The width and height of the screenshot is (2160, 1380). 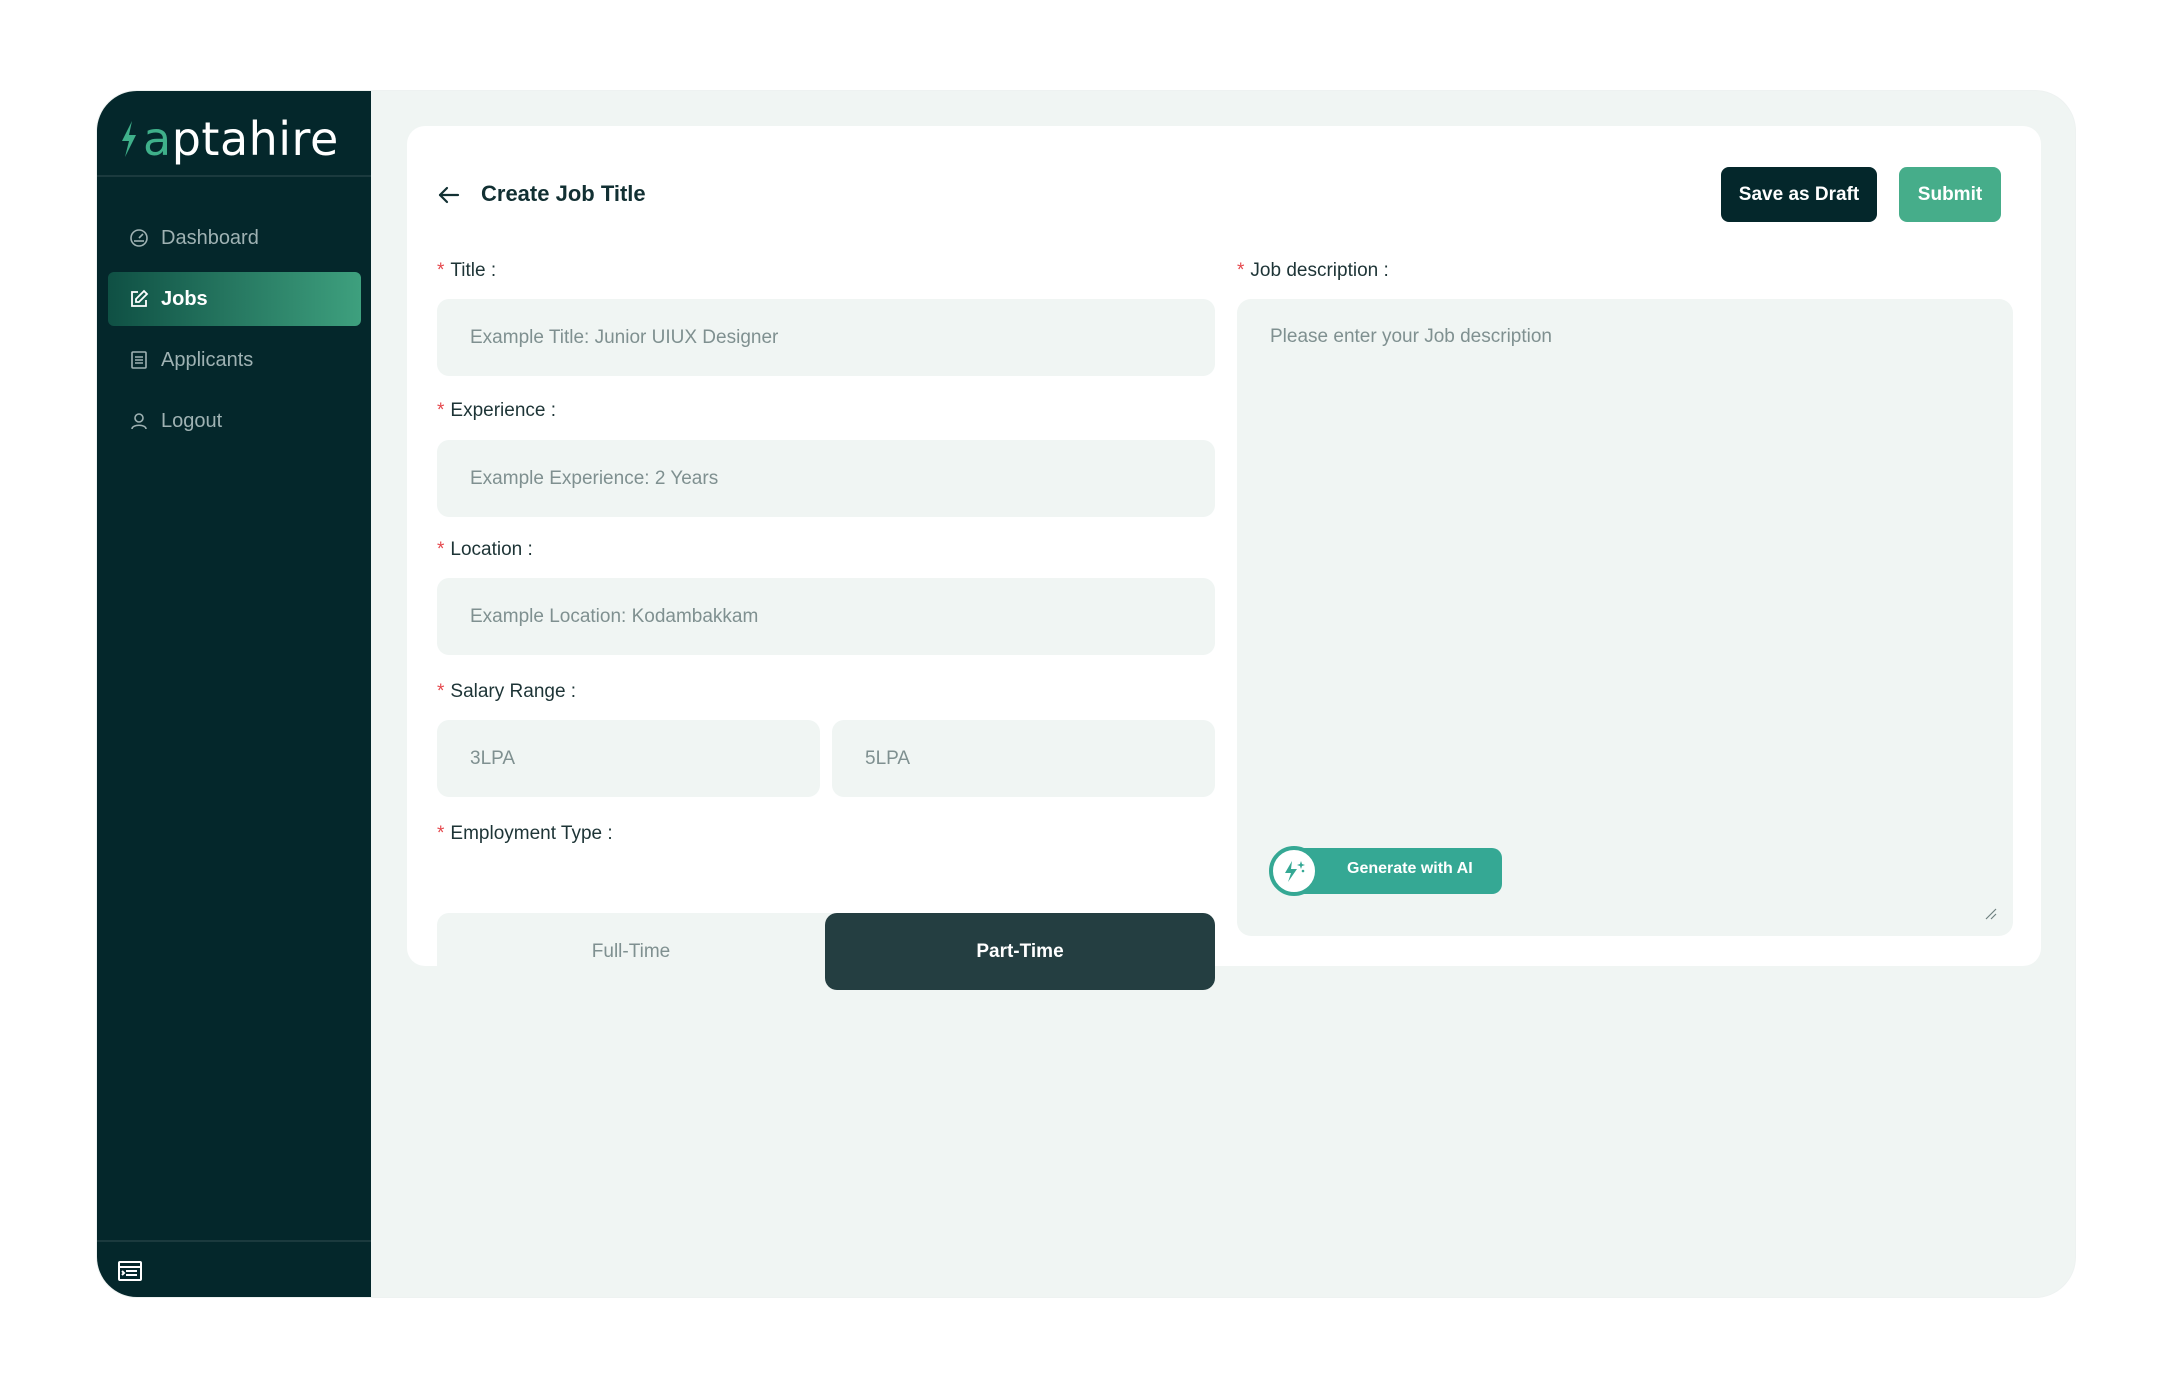 What do you see at coordinates (826, 616) in the screenshot?
I see `location-input: Example Location: Kodambakkam` at bounding box center [826, 616].